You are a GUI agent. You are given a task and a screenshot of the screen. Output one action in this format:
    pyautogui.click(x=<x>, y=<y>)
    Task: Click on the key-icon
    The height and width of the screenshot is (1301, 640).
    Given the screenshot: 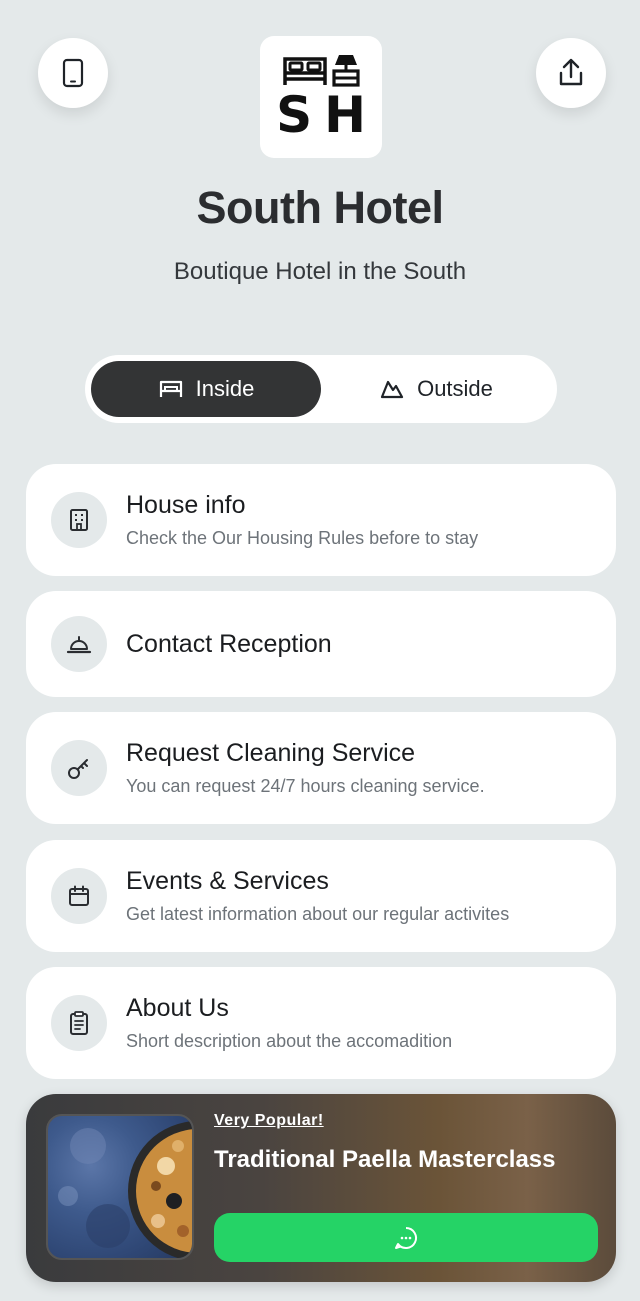 What is the action you would take?
    pyautogui.click(x=78, y=769)
    